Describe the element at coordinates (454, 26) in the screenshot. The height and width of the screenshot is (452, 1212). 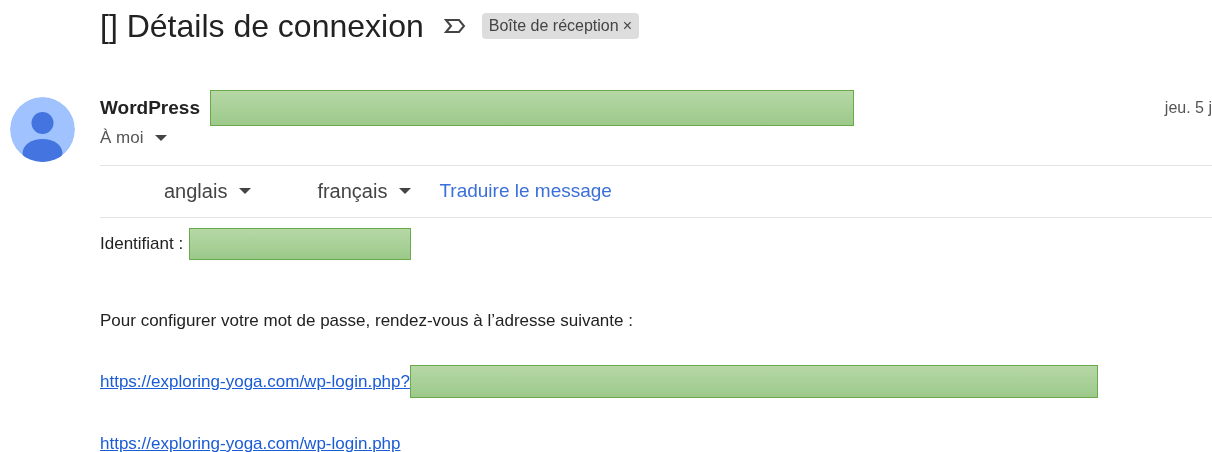
I see `label-arrow-icon` at that location.